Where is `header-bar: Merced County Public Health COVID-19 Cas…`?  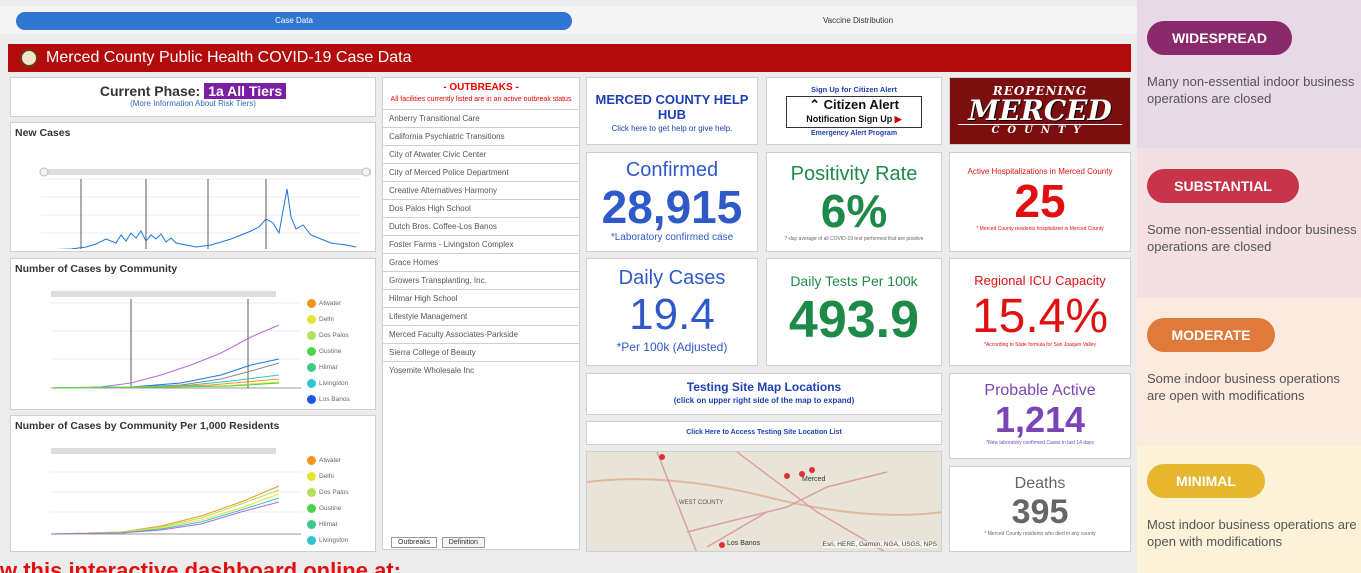
header-bar: Merced County Public Health COVID-19 Cas… is located at coordinates (569, 58).